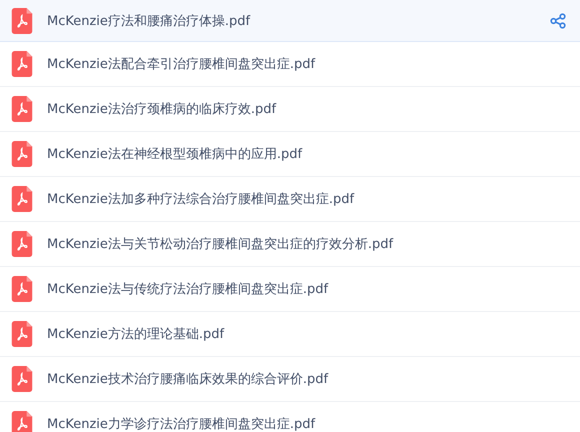 The height and width of the screenshot is (432, 580). Describe the element at coordinates (220, 244) in the screenshot. I see `file-name: McKenzie法与关节松动治疗腰椎间盘突出症的疗效分析.pdf` at that location.